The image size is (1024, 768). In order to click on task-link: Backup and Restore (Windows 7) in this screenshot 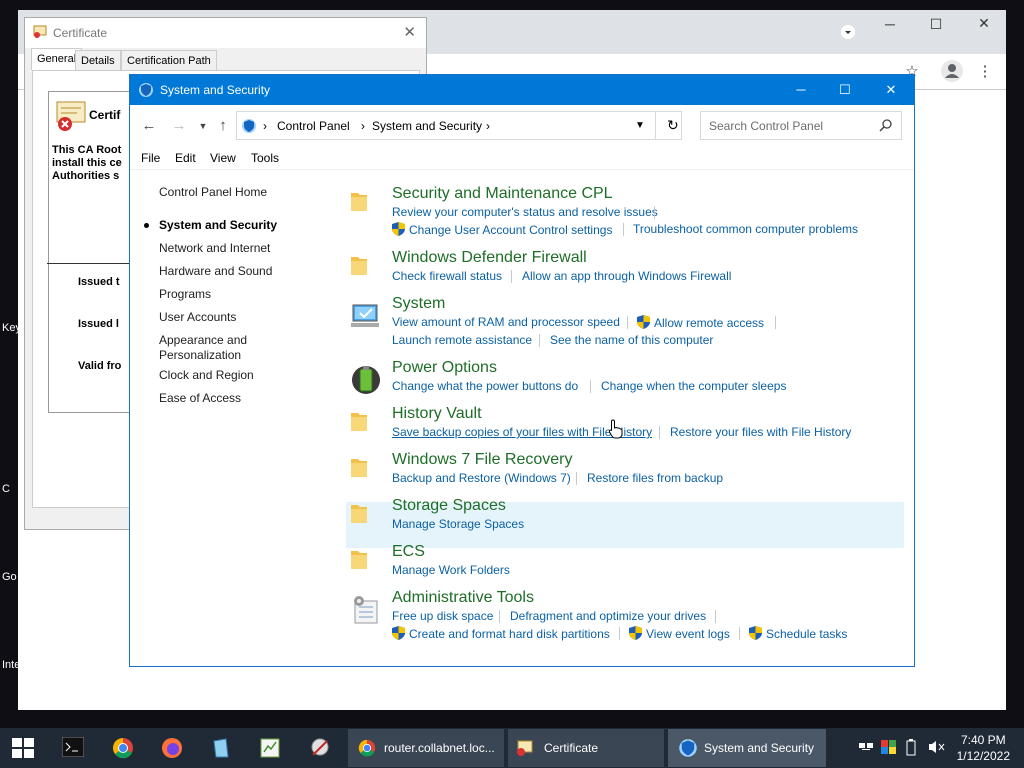, I will do `click(481, 478)`.